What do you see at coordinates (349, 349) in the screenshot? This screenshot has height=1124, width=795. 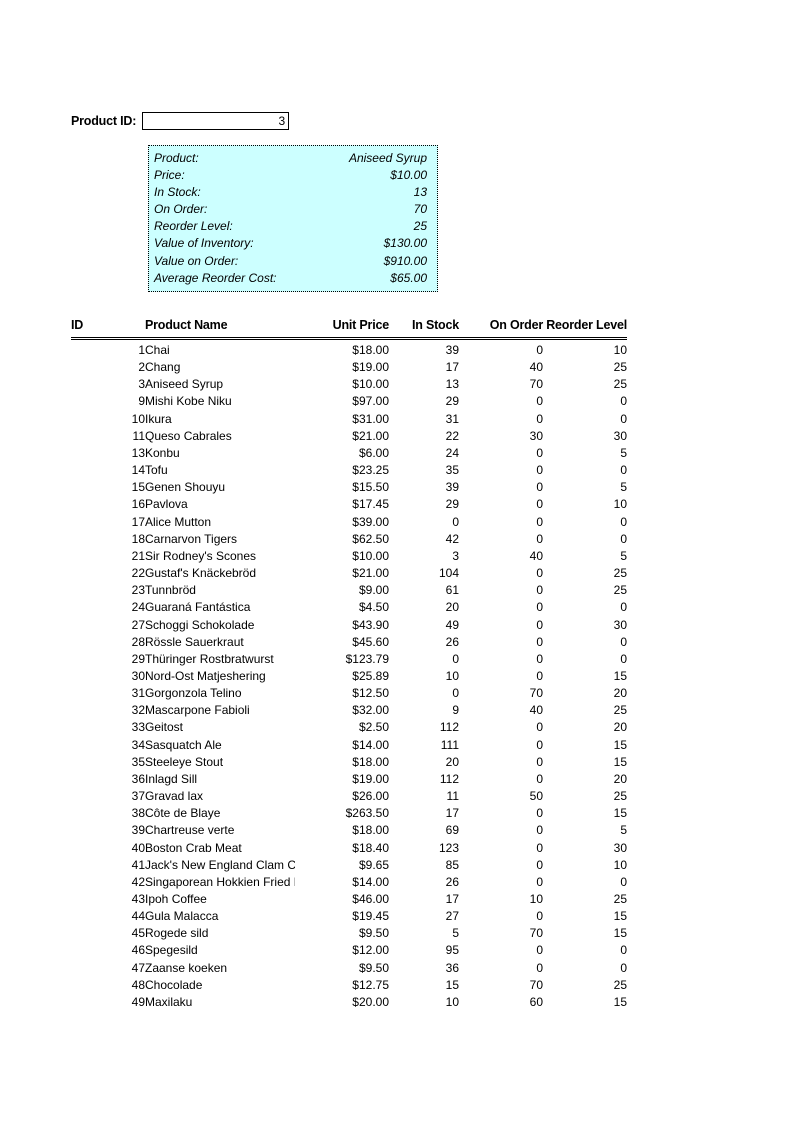 I see `table-row: 1 Chai $18.00 39 0 10` at bounding box center [349, 349].